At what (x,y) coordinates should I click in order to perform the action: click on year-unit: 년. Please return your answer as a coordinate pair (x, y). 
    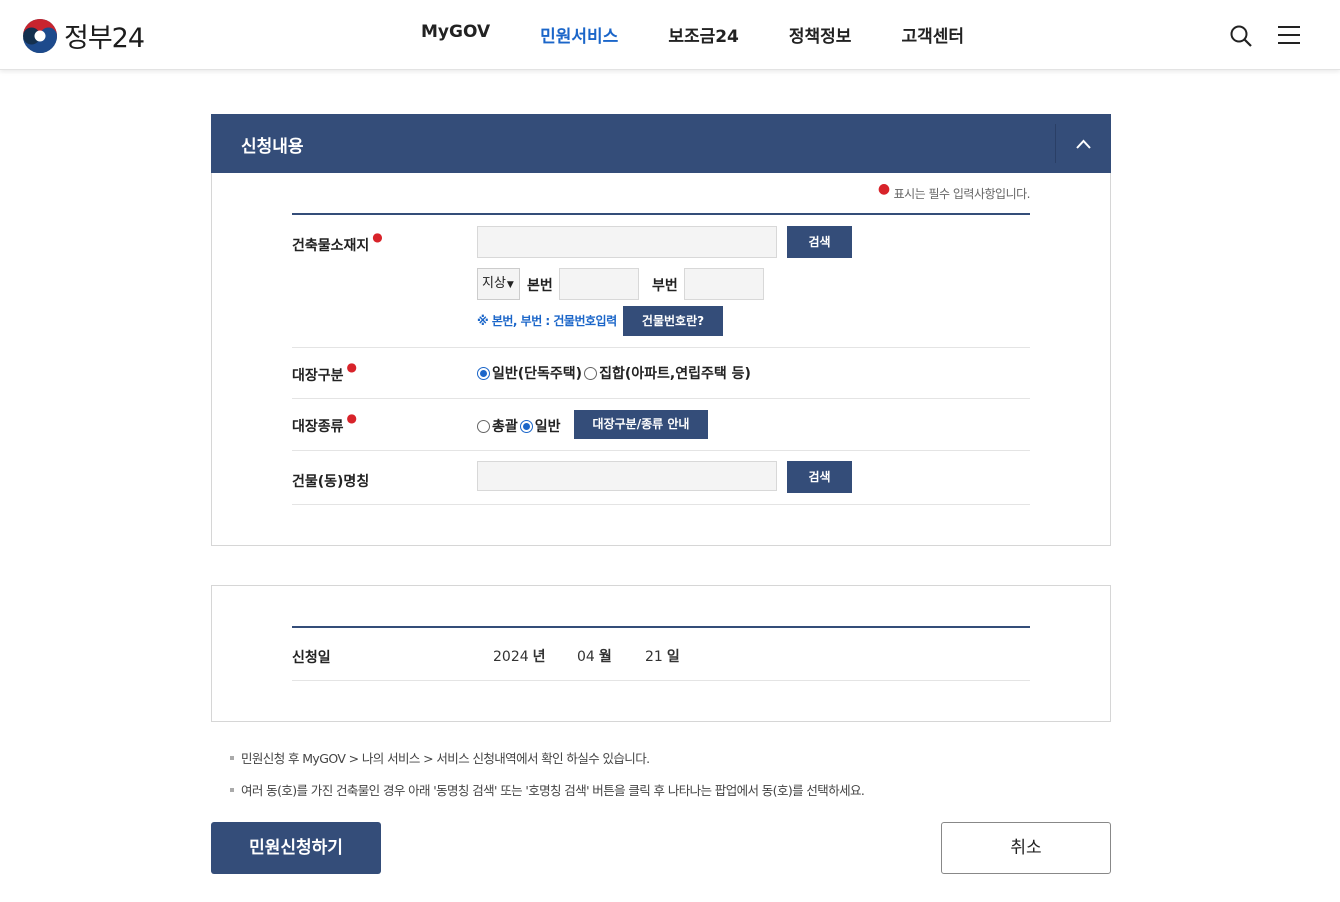
    Looking at the image, I should click on (539, 657).